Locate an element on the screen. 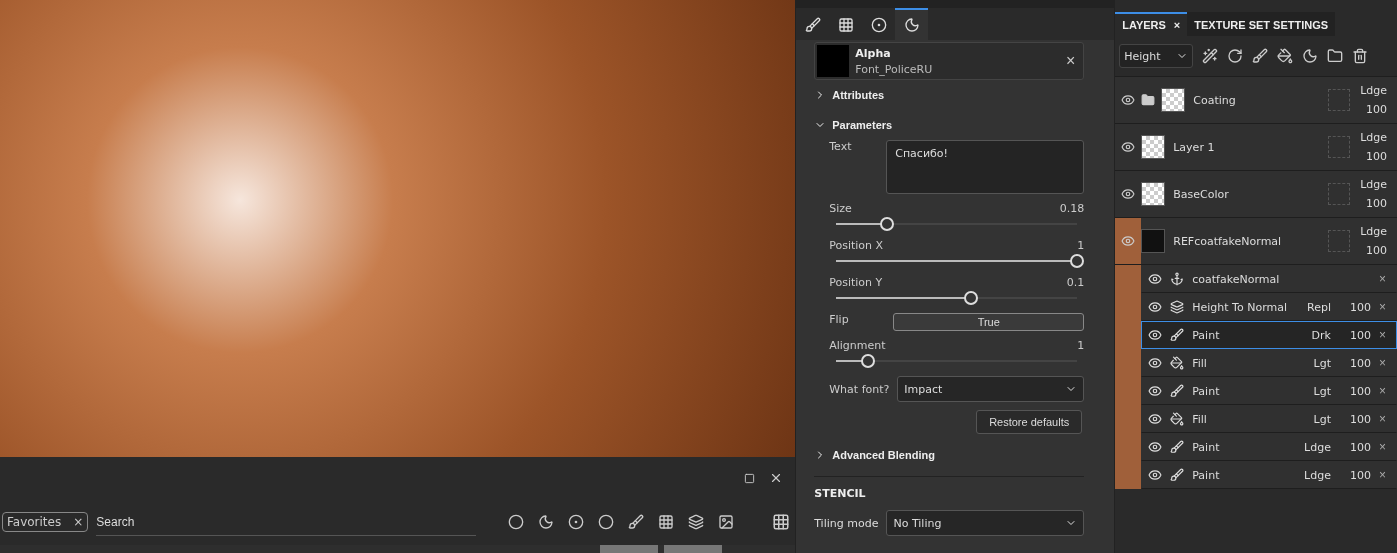 The height and width of the screenshot is (553, 1397). trash-icon is located at coordinates (1360, 56).